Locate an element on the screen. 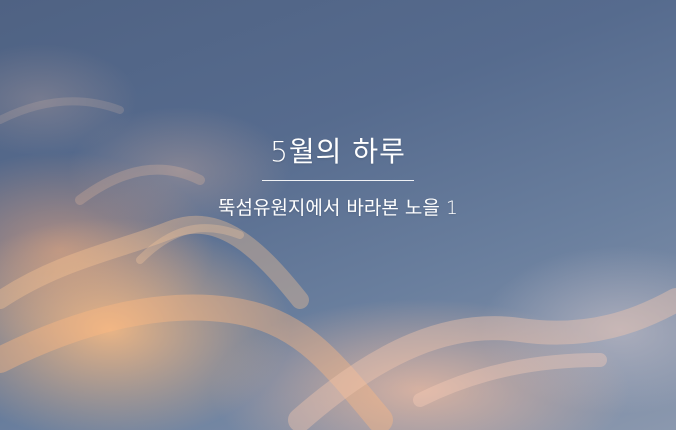  title-divider is located at coordinates (338, 180).